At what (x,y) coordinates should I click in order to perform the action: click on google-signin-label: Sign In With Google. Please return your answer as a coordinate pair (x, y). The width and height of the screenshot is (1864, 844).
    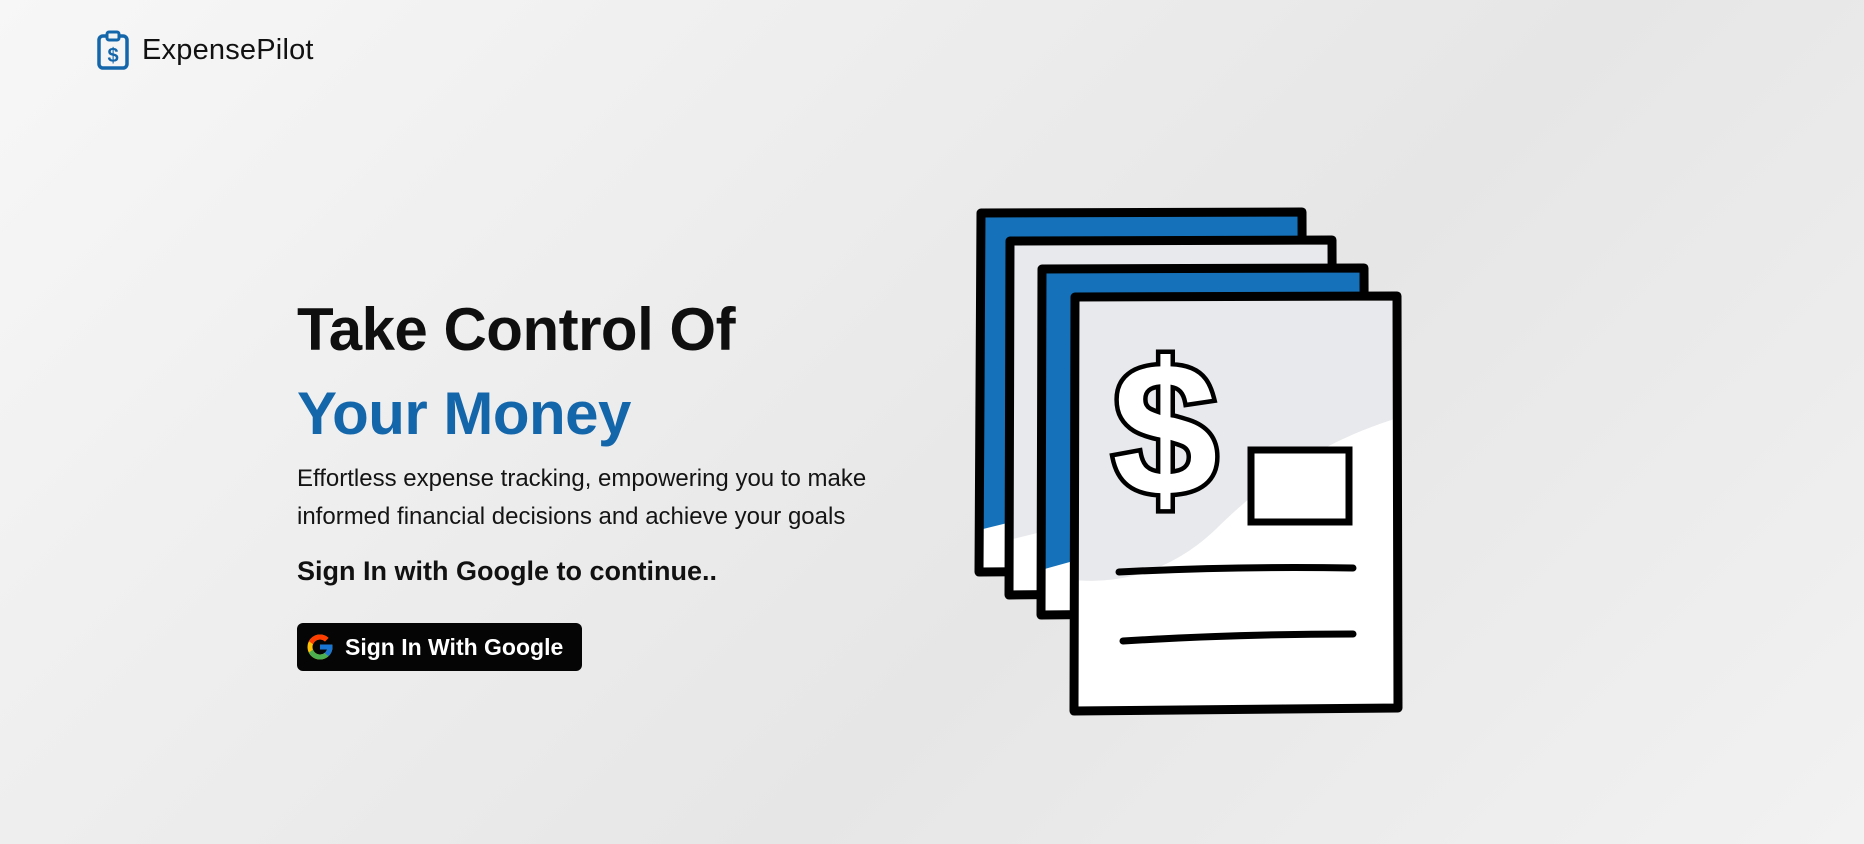
    Looking at the image, I should click on (454, 646).